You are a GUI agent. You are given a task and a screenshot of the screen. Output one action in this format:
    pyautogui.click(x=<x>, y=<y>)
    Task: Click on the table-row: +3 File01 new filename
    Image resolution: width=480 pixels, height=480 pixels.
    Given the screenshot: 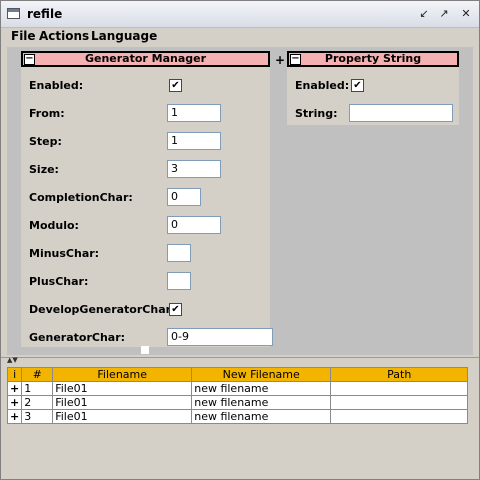 What is the action you would take?
    pyautogui.click(x=237, y=416)
    